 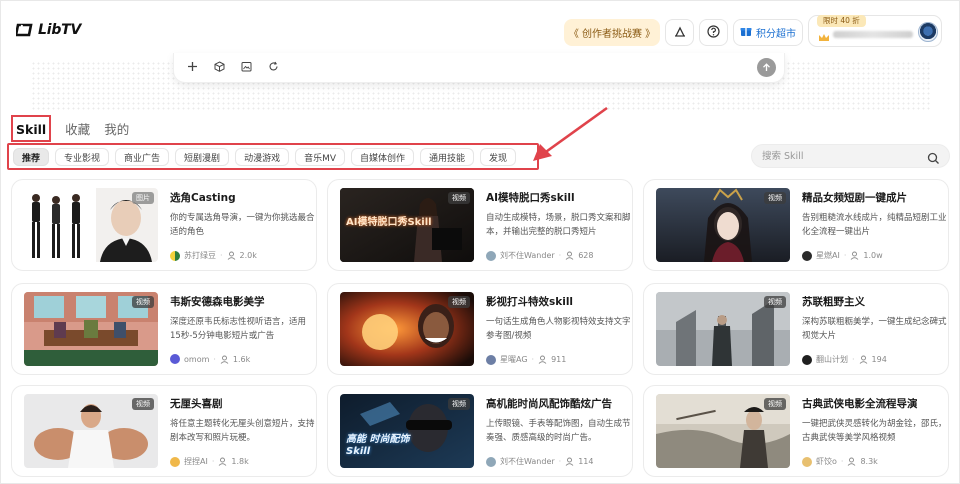 What do you see at coordinates (202, 157) in the screenshot?
I see `category-short-drama: 短剧漫剧` at bounding box center [202, 157].